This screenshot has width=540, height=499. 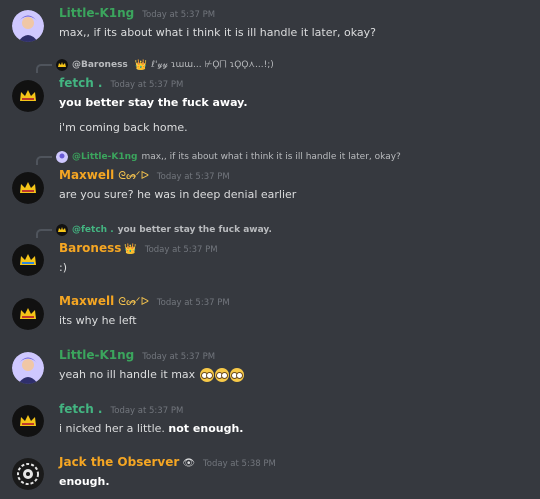 What do you see at coordinates (151, 375) in the screenshot?
I see `message-text: yeah no ill handle it max` at bounding box center [151, 375].